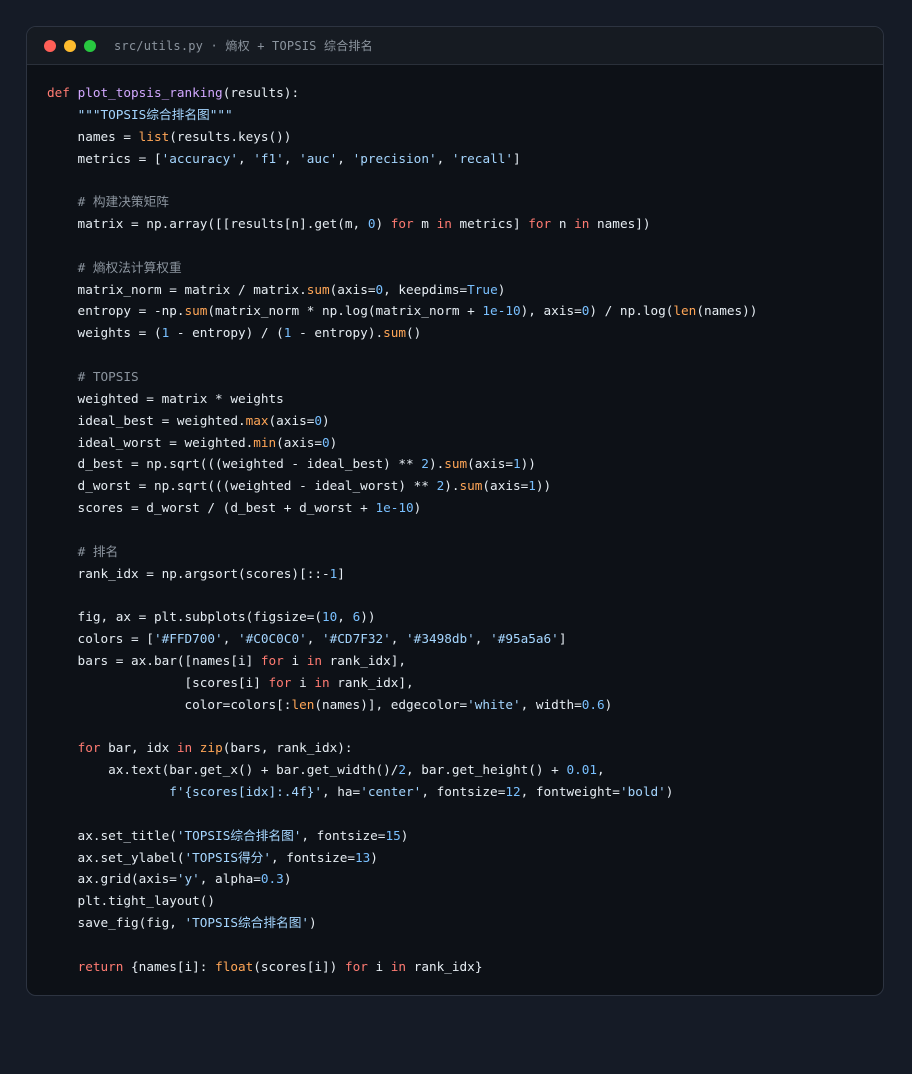 The width and height of the screenshot is (912, 1074). Describe the element at coordinates (402, 93) in the screenshot. I see `code-line: def plot_topsis_ranking(results):` at that location.